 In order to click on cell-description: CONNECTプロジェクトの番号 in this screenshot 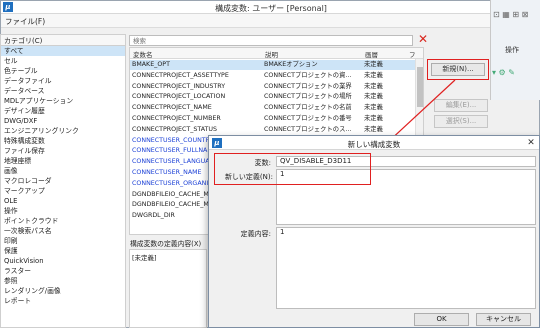, I will do `click(308, 118)`.